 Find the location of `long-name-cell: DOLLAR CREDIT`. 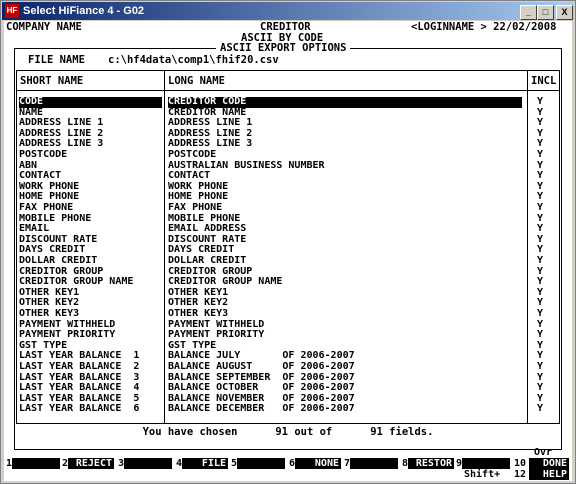

long-name-cell: DOLLAR CREDIT is located at coordinates (207, 261).